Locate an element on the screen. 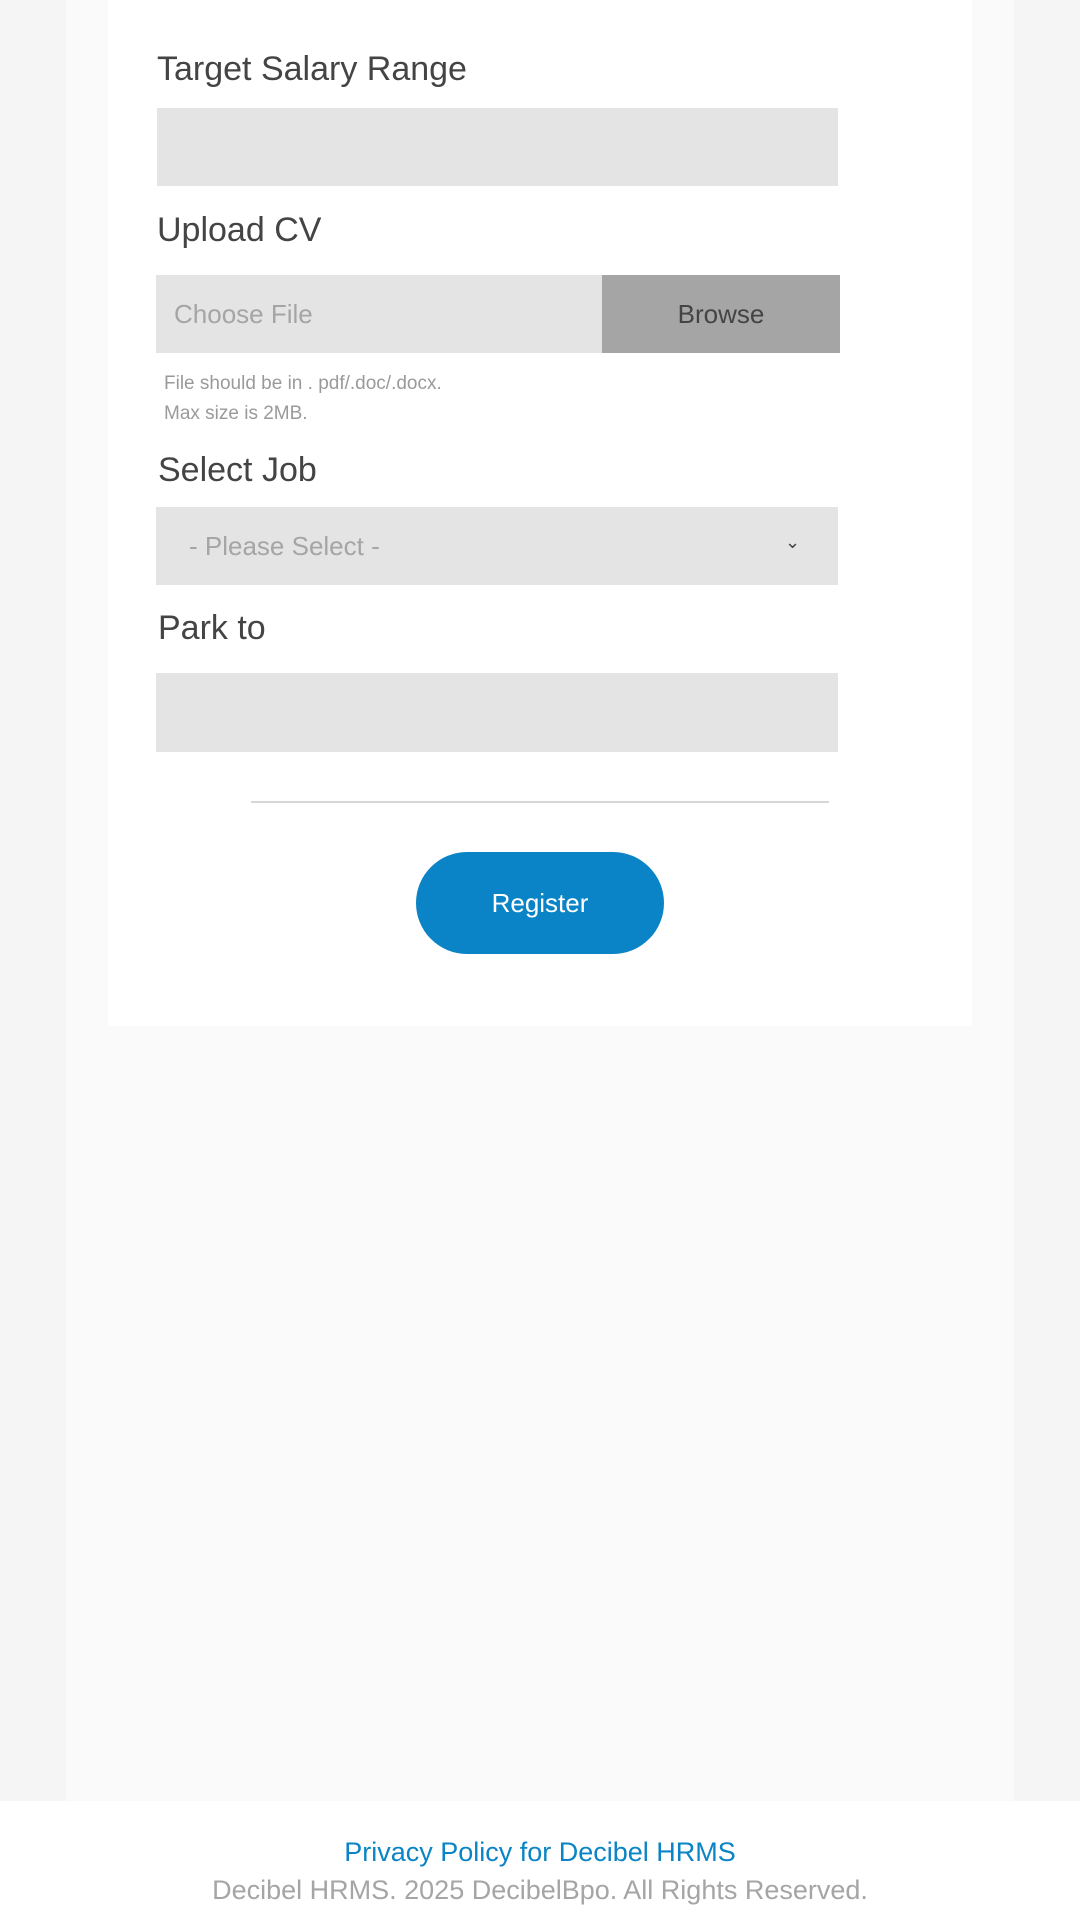 This screenshot has width=1080, height=1920. cv-file-placeholder: Choose File is located at coordinates (243, 314).